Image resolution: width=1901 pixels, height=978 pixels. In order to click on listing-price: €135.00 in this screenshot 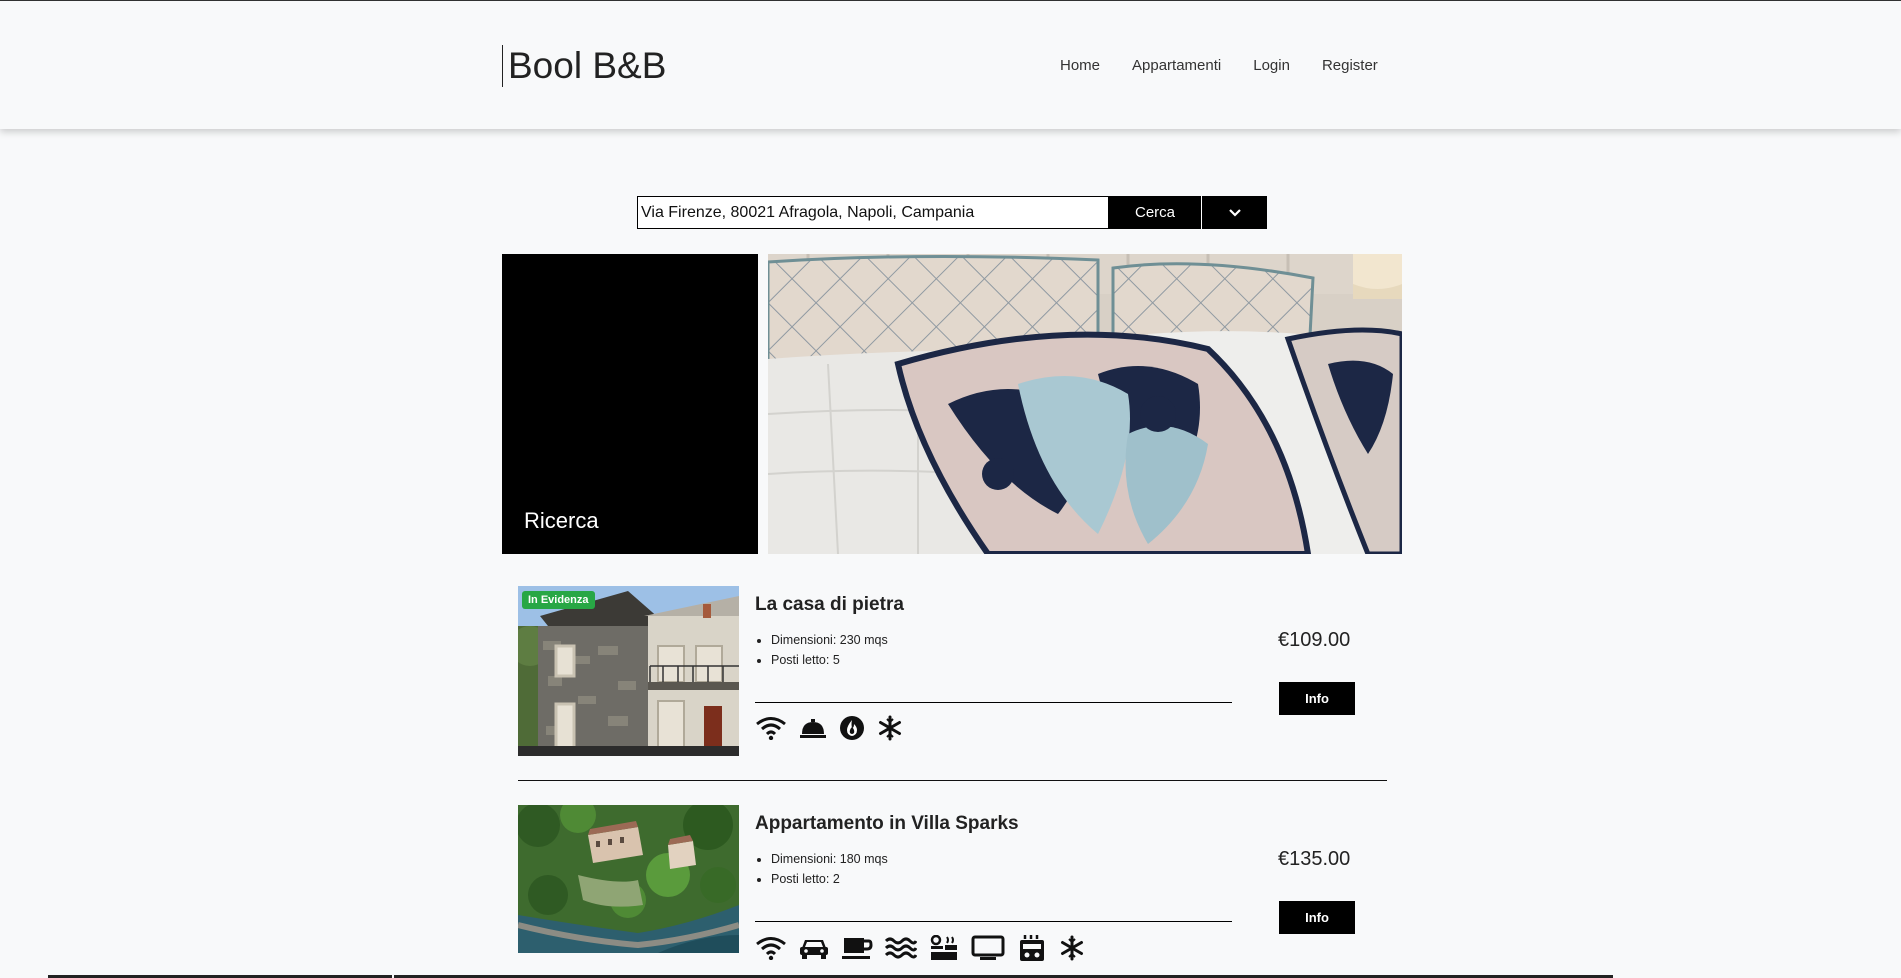, I will do `click(1314, 859)`.